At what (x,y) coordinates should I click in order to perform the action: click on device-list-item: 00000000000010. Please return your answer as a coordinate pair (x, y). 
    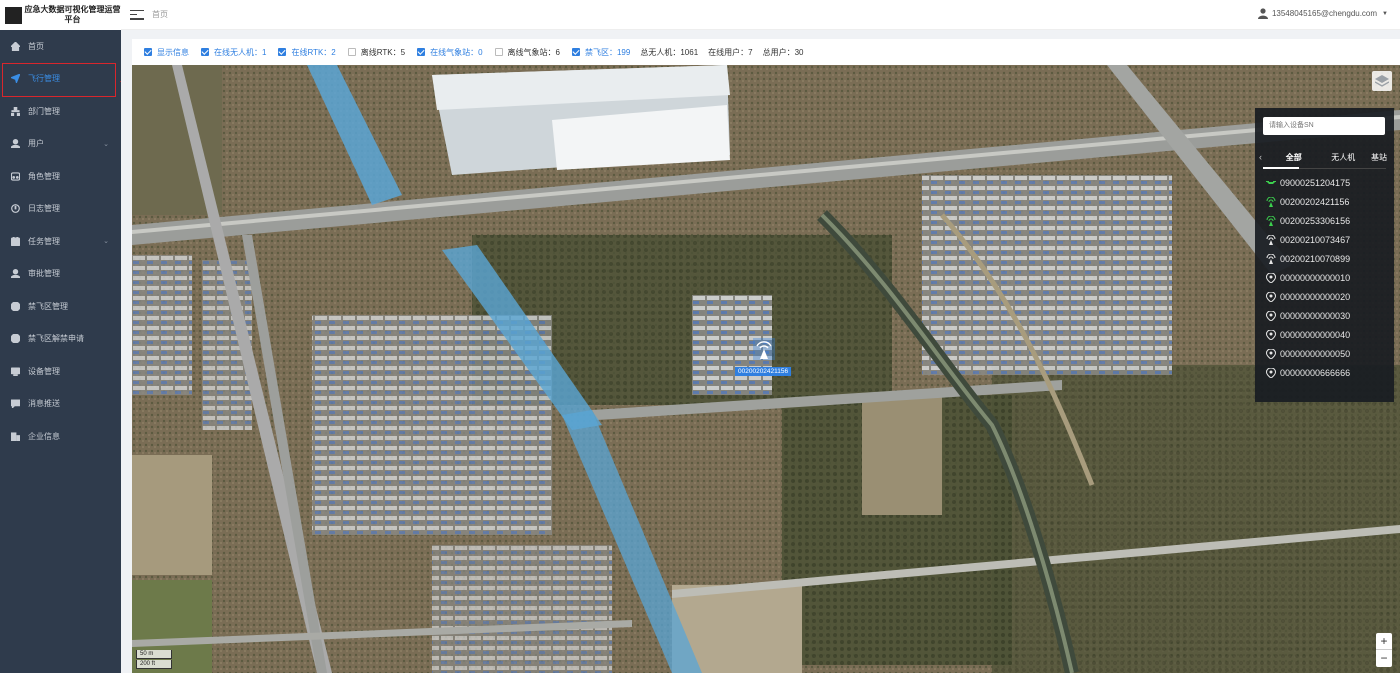
    Looking at the image, I should click on (1324, 277).